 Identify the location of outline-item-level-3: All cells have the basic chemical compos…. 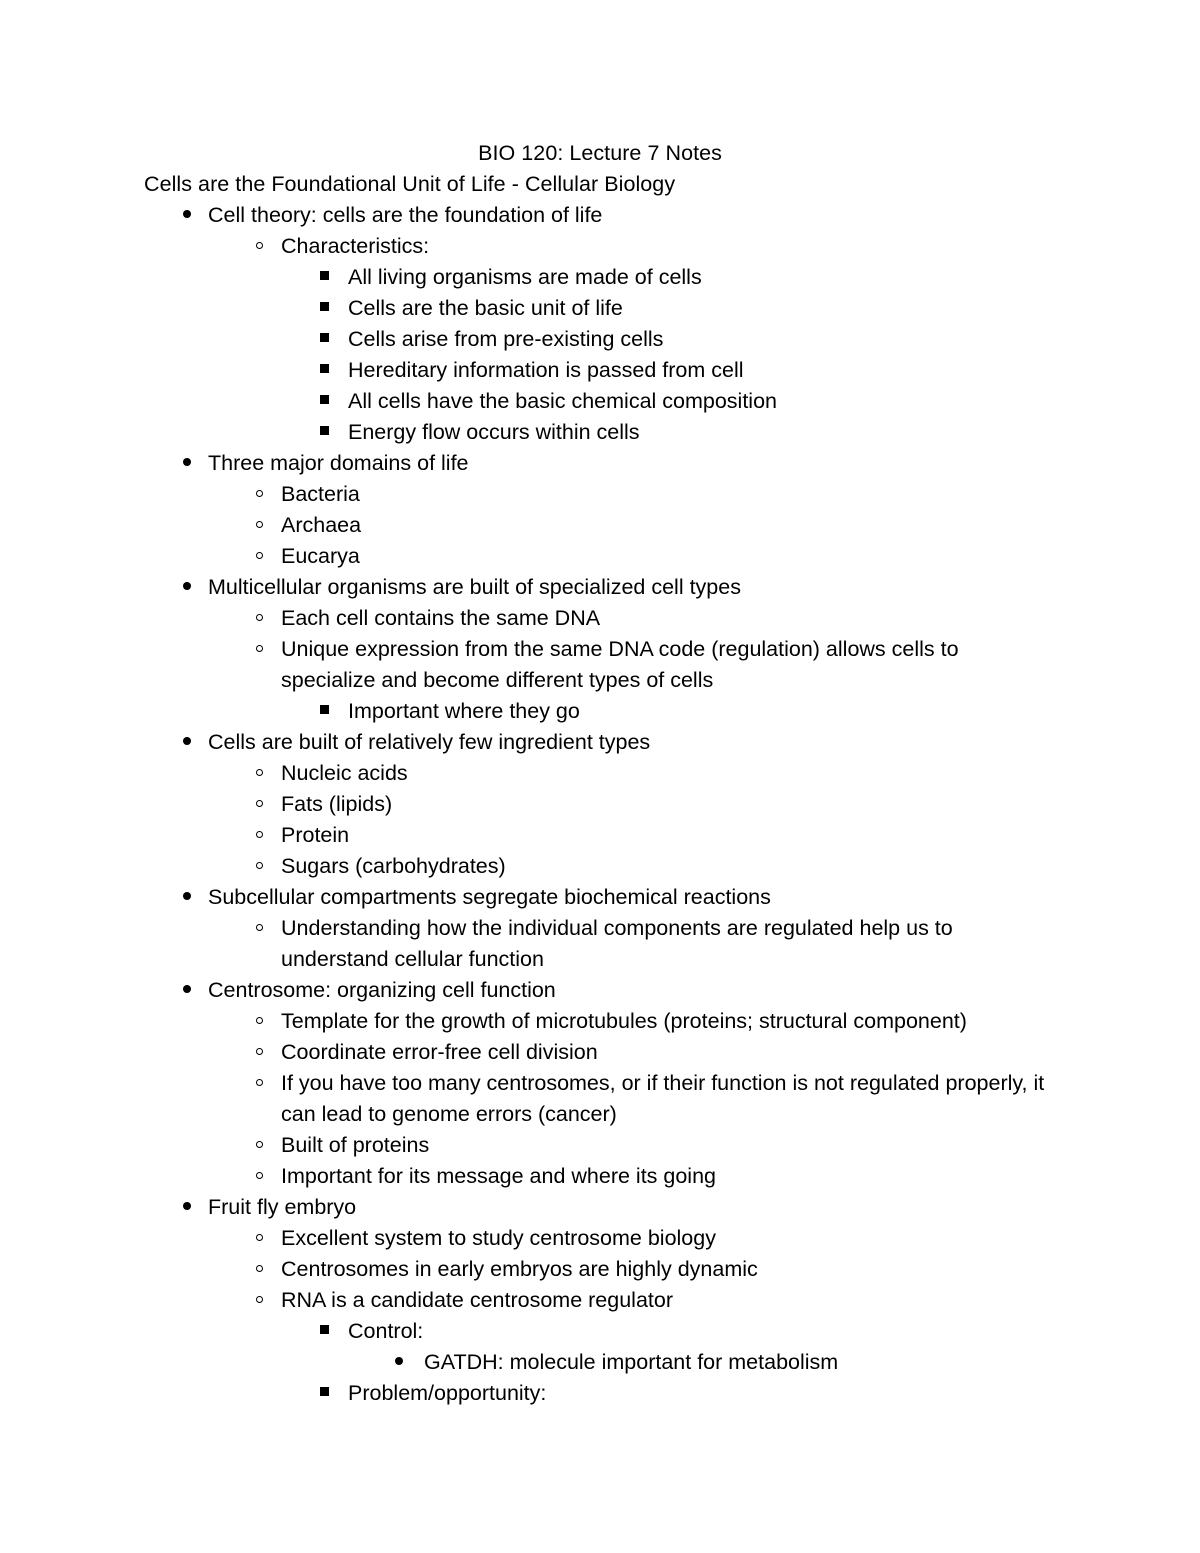
(600, 401).